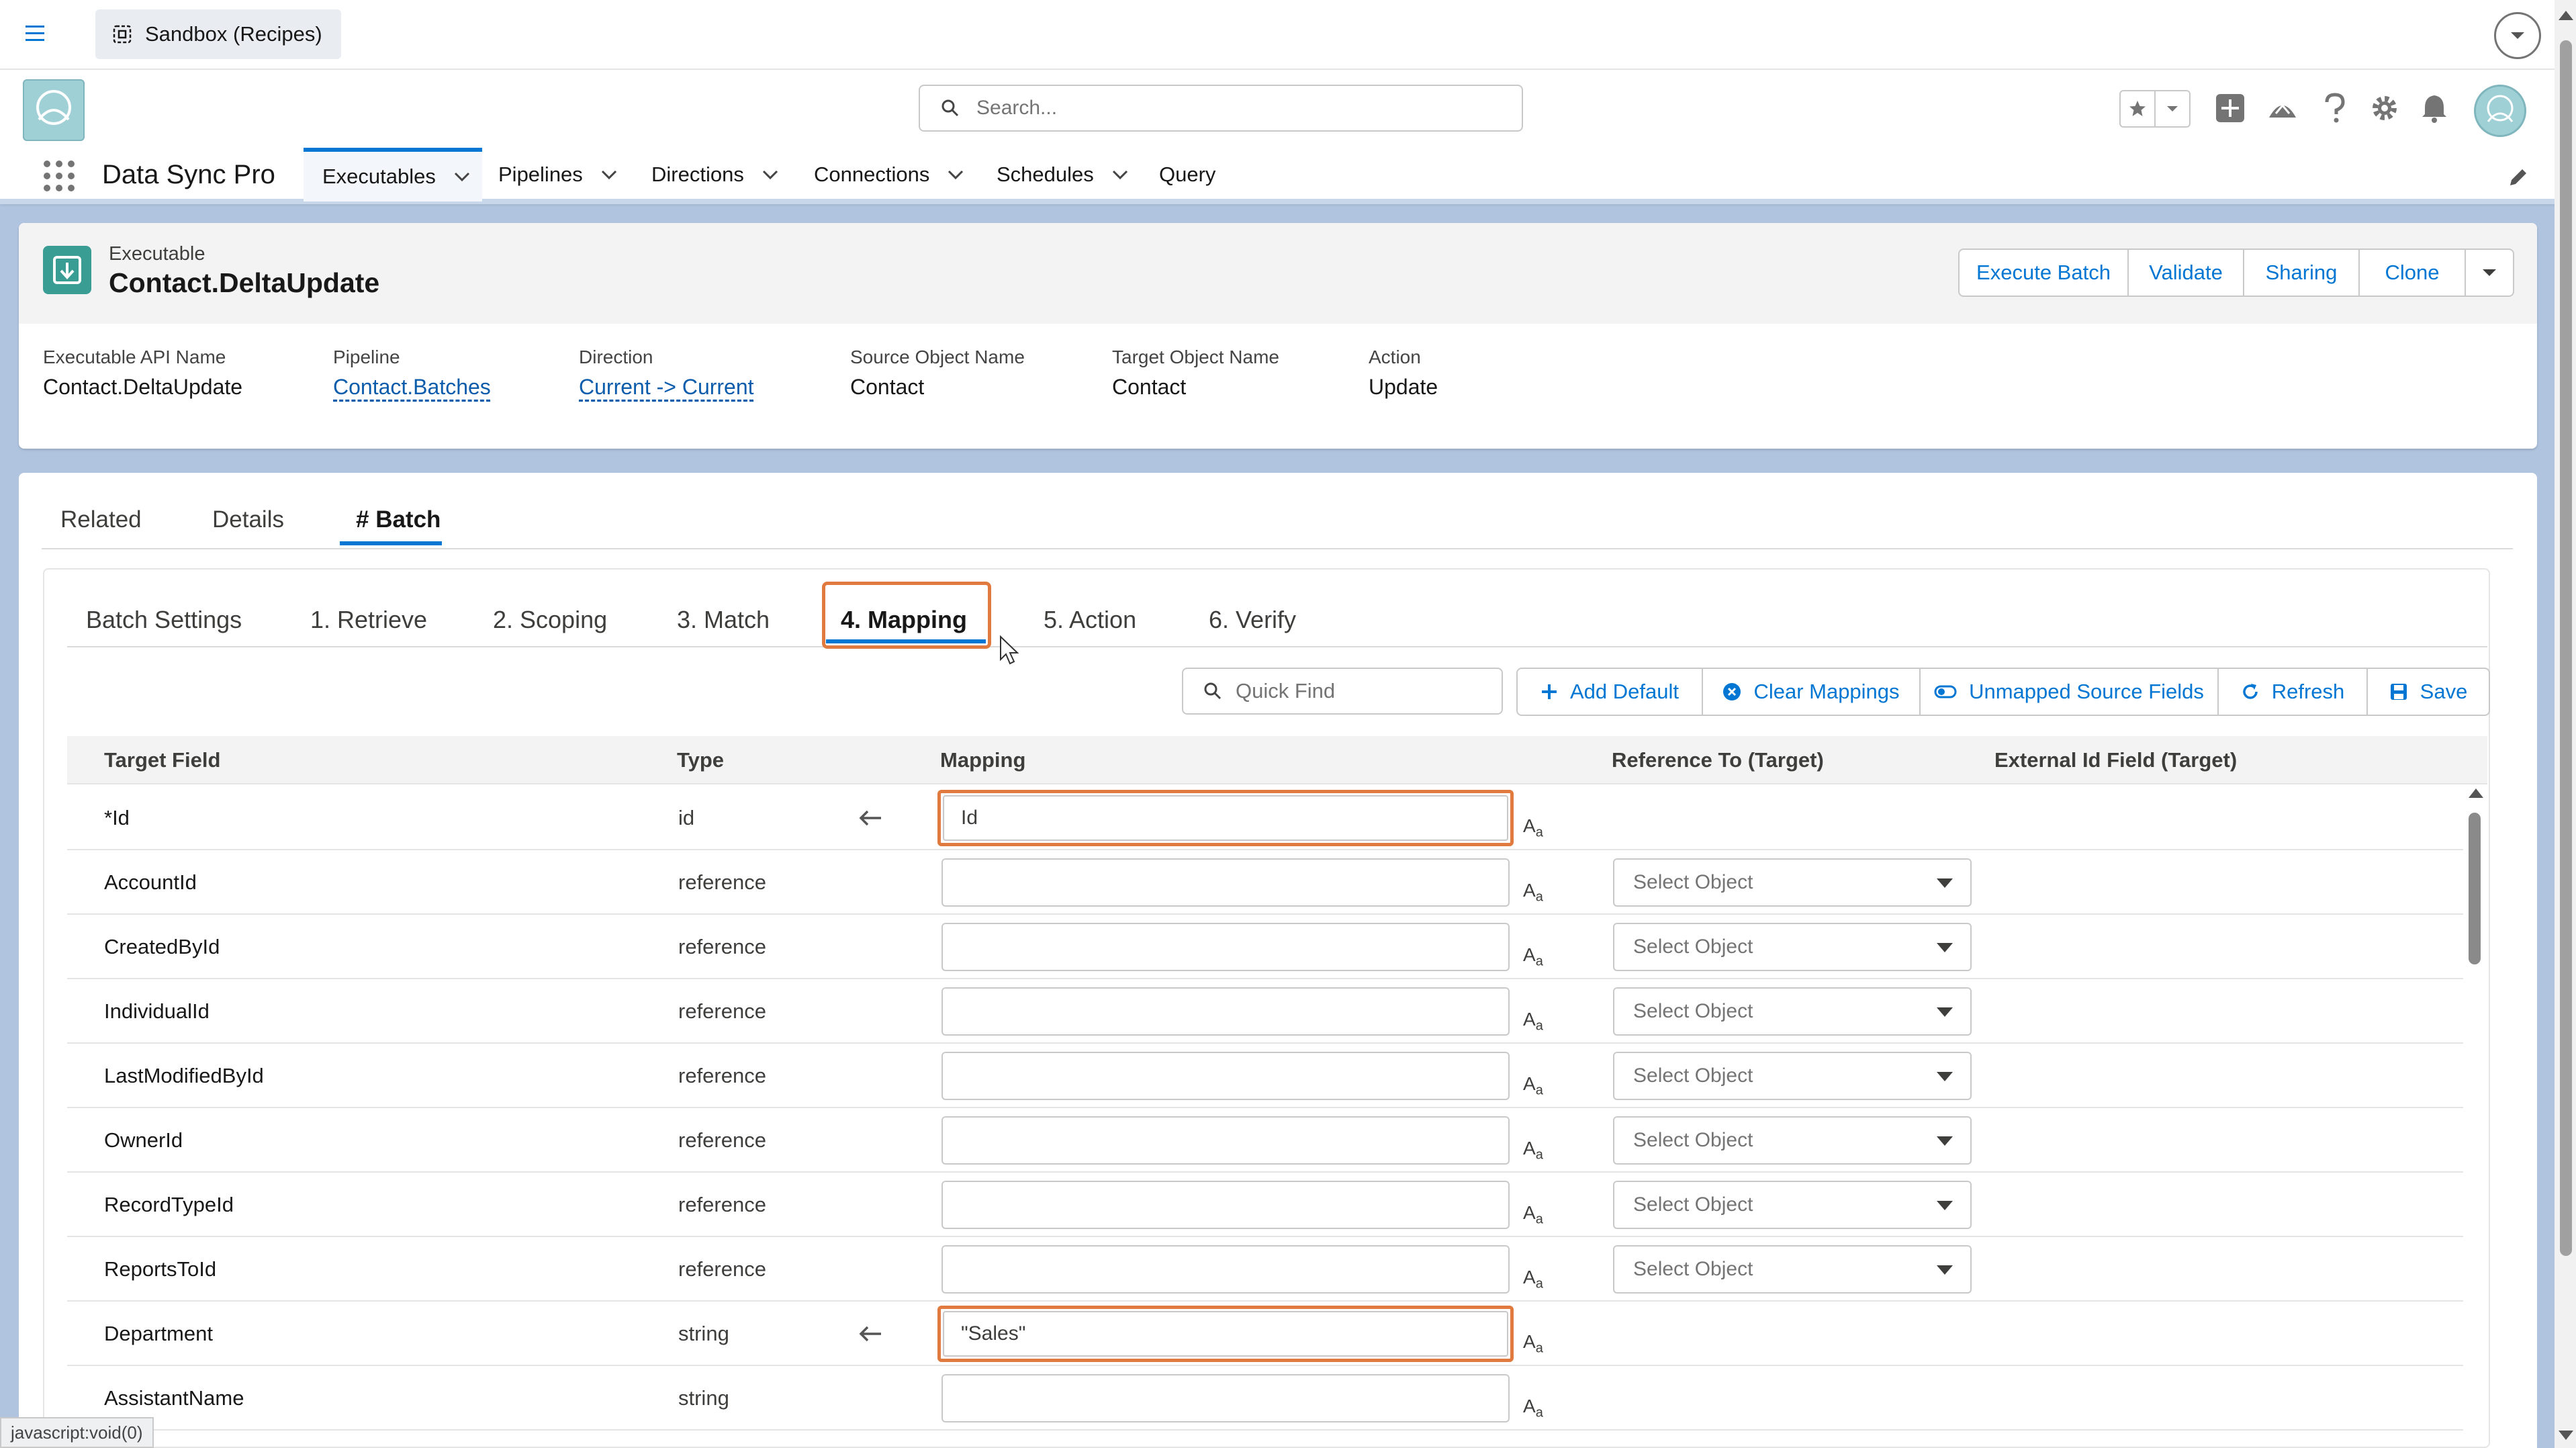 This screenshot has width=2576, height=1448. Describe the element at coordinates (1225, 818) in the screenshot. I see `mapping-input: Id` at that location.